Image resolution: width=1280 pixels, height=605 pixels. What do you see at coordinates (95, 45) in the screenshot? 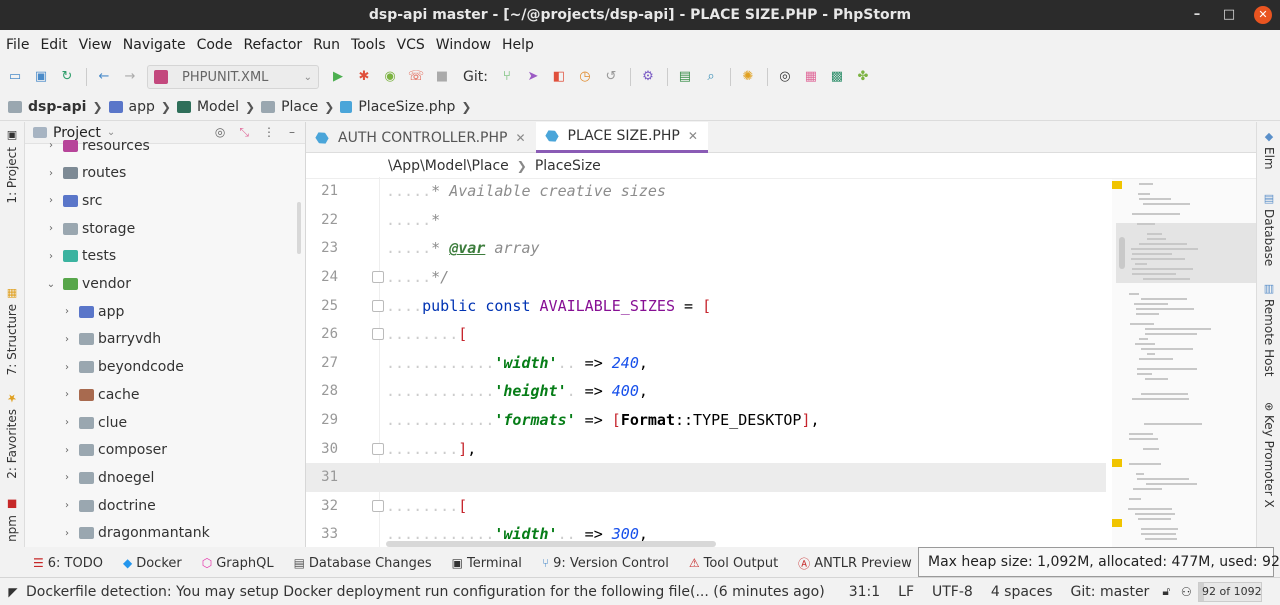
I see `menu-view: View` at bounding box center [95, 45].